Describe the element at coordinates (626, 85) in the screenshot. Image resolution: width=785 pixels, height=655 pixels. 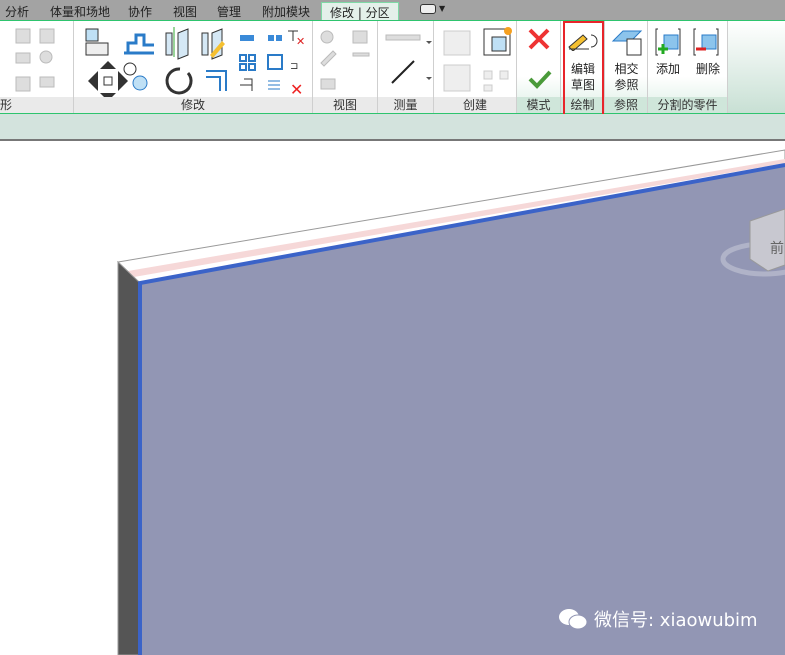
I see `intersect-label-2: 参照` at that location.